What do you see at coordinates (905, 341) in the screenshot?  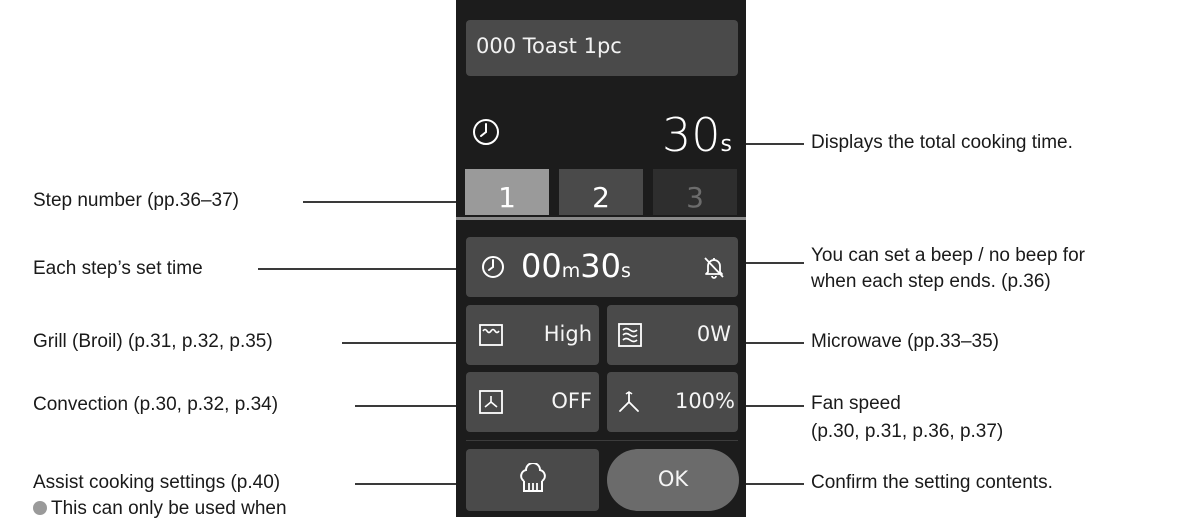 I see `callout-microwave: Microwave (pp.33–35)` at bounding box center [905, 341].